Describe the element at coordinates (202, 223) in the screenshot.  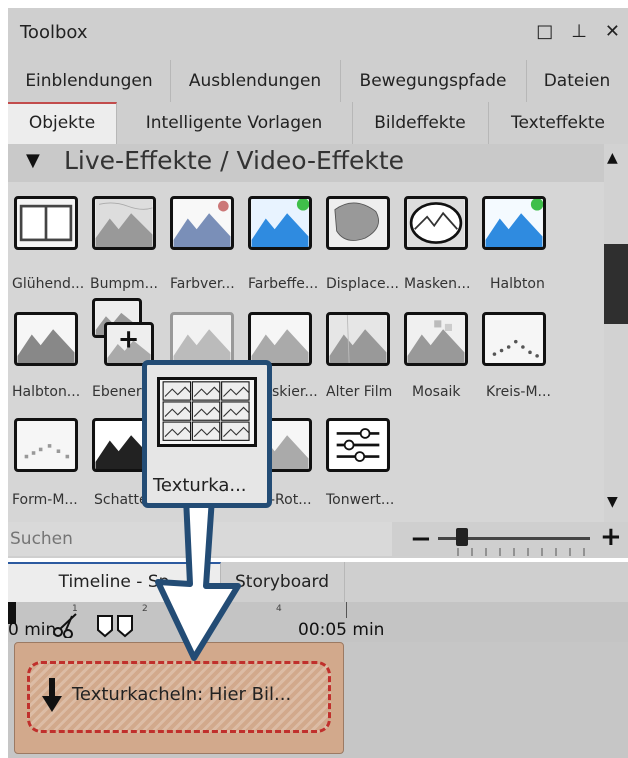
I see `effect-farbverlauf-thumb` at that location.